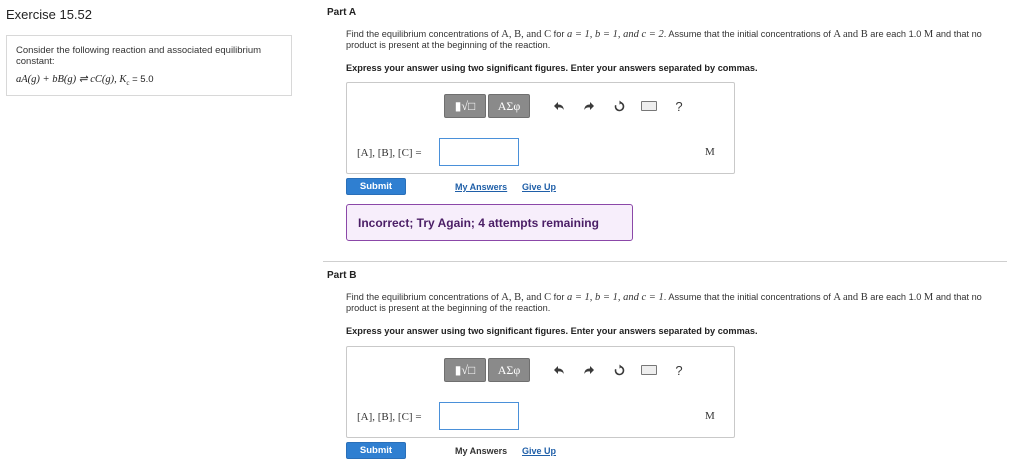 The image size is (1024, 465). What do you see at coordinates (143, 79) in the screenshot?
I see `kc-value: = 5.0` at bounding box center [143, 79].